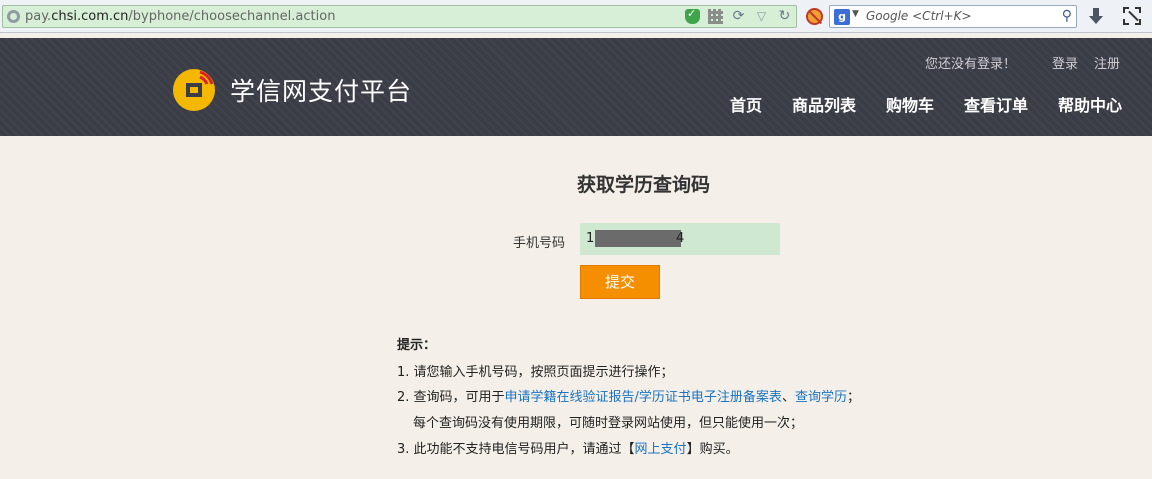 The image size is (1152, 479). What do you see at coordinates (638, 238) in the screenshot?
I see `phone-redaction` at bounding box center [638, 238].